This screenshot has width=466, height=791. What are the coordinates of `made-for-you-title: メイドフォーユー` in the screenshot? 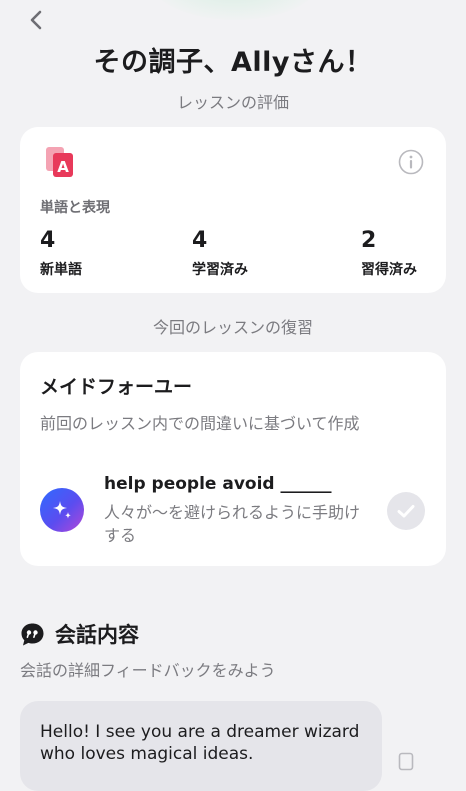 It's located at (116, 387).